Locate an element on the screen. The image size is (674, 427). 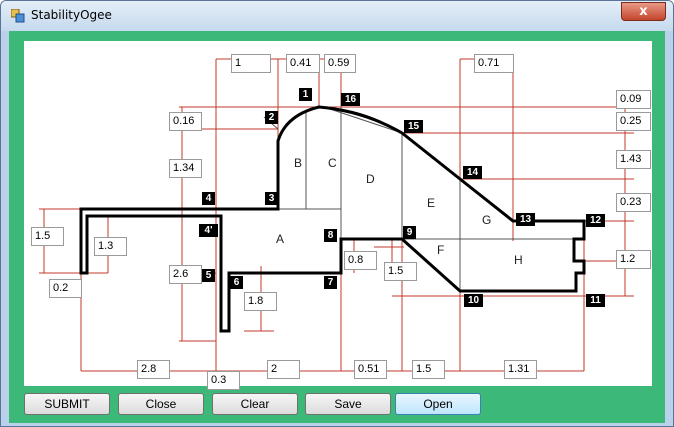
zone-label: F is located at coordinates (441, 250).